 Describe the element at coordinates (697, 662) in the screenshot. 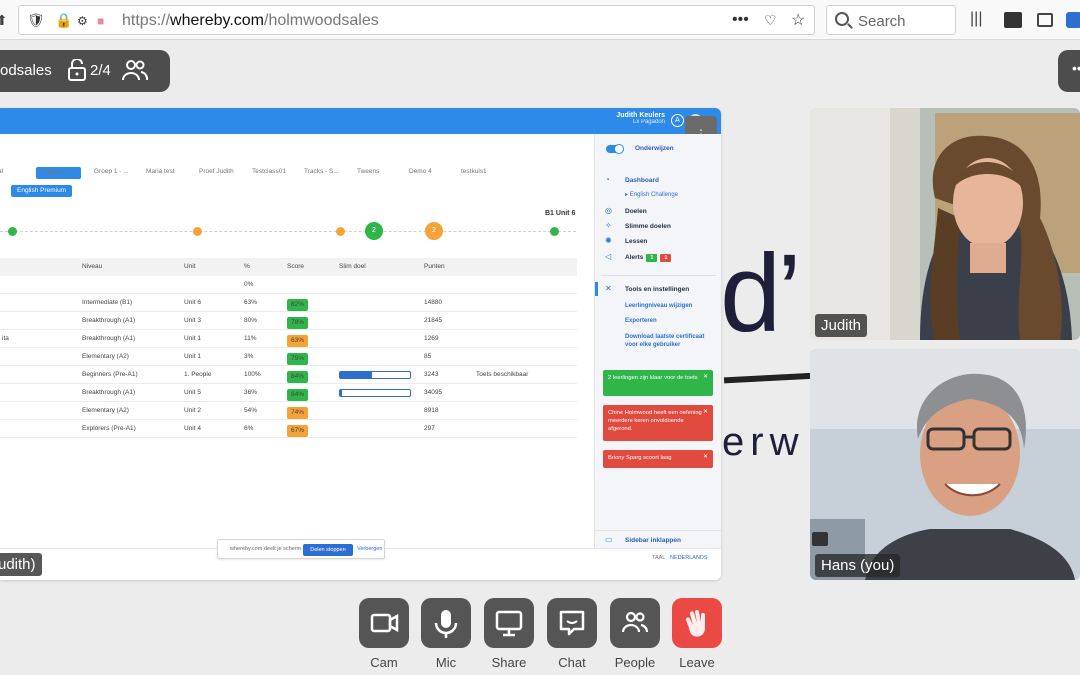

I see `control-label: Leave` at that location.